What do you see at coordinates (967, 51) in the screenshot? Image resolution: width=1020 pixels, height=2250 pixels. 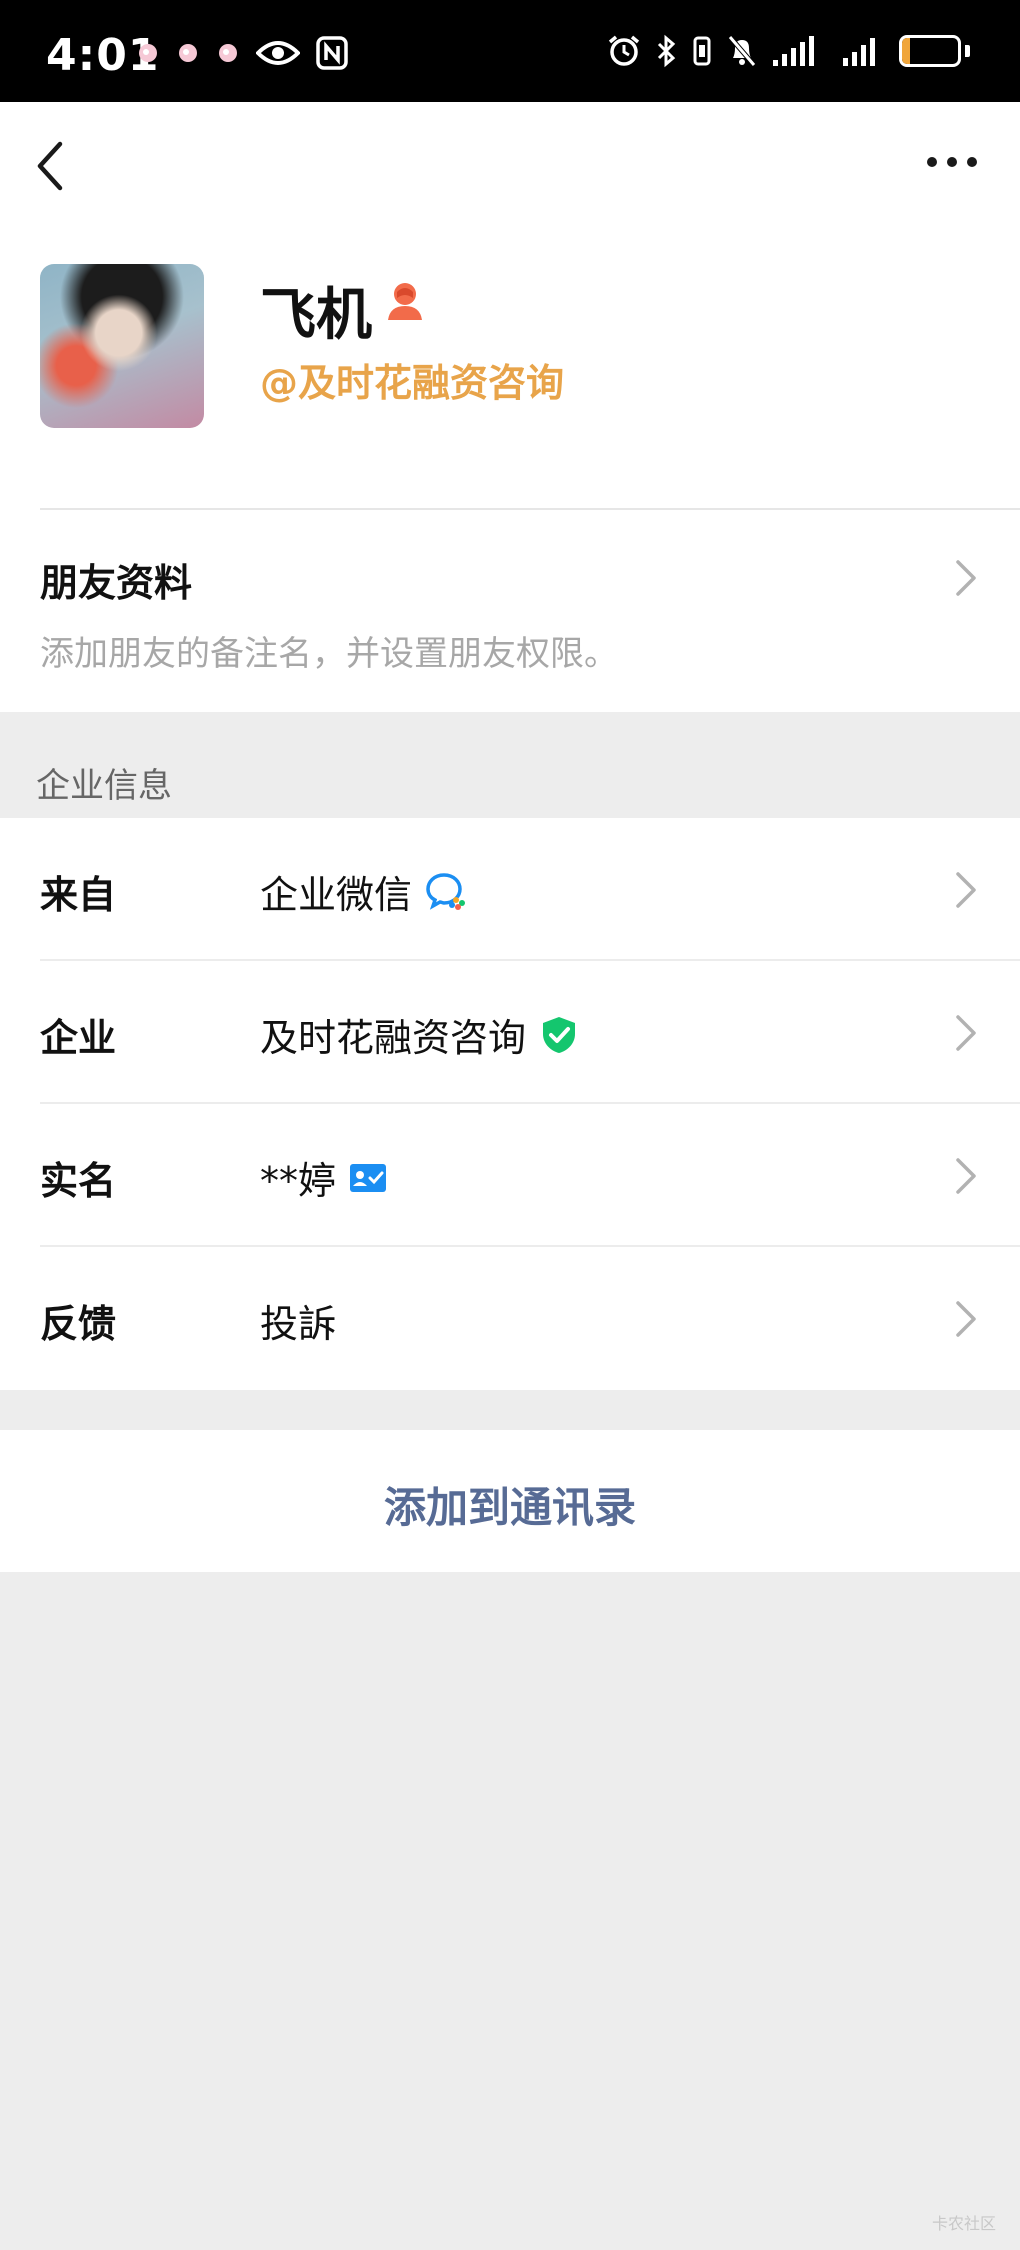 I see `battery-tip` at bounding box center [967, 51].